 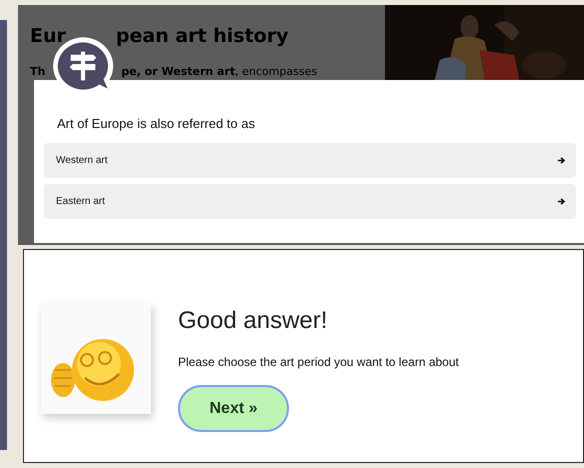 What do you see at coordinates (38, 71) in the screenshot?
I see `intro-text: Th` at bounding box center [38, 71].